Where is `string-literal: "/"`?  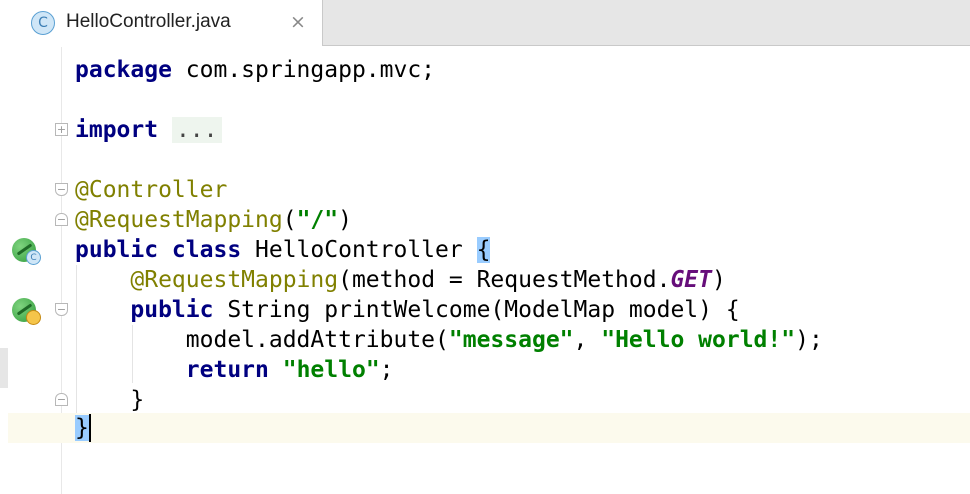 string-literal: "/" is located at coordinates (317, 220).